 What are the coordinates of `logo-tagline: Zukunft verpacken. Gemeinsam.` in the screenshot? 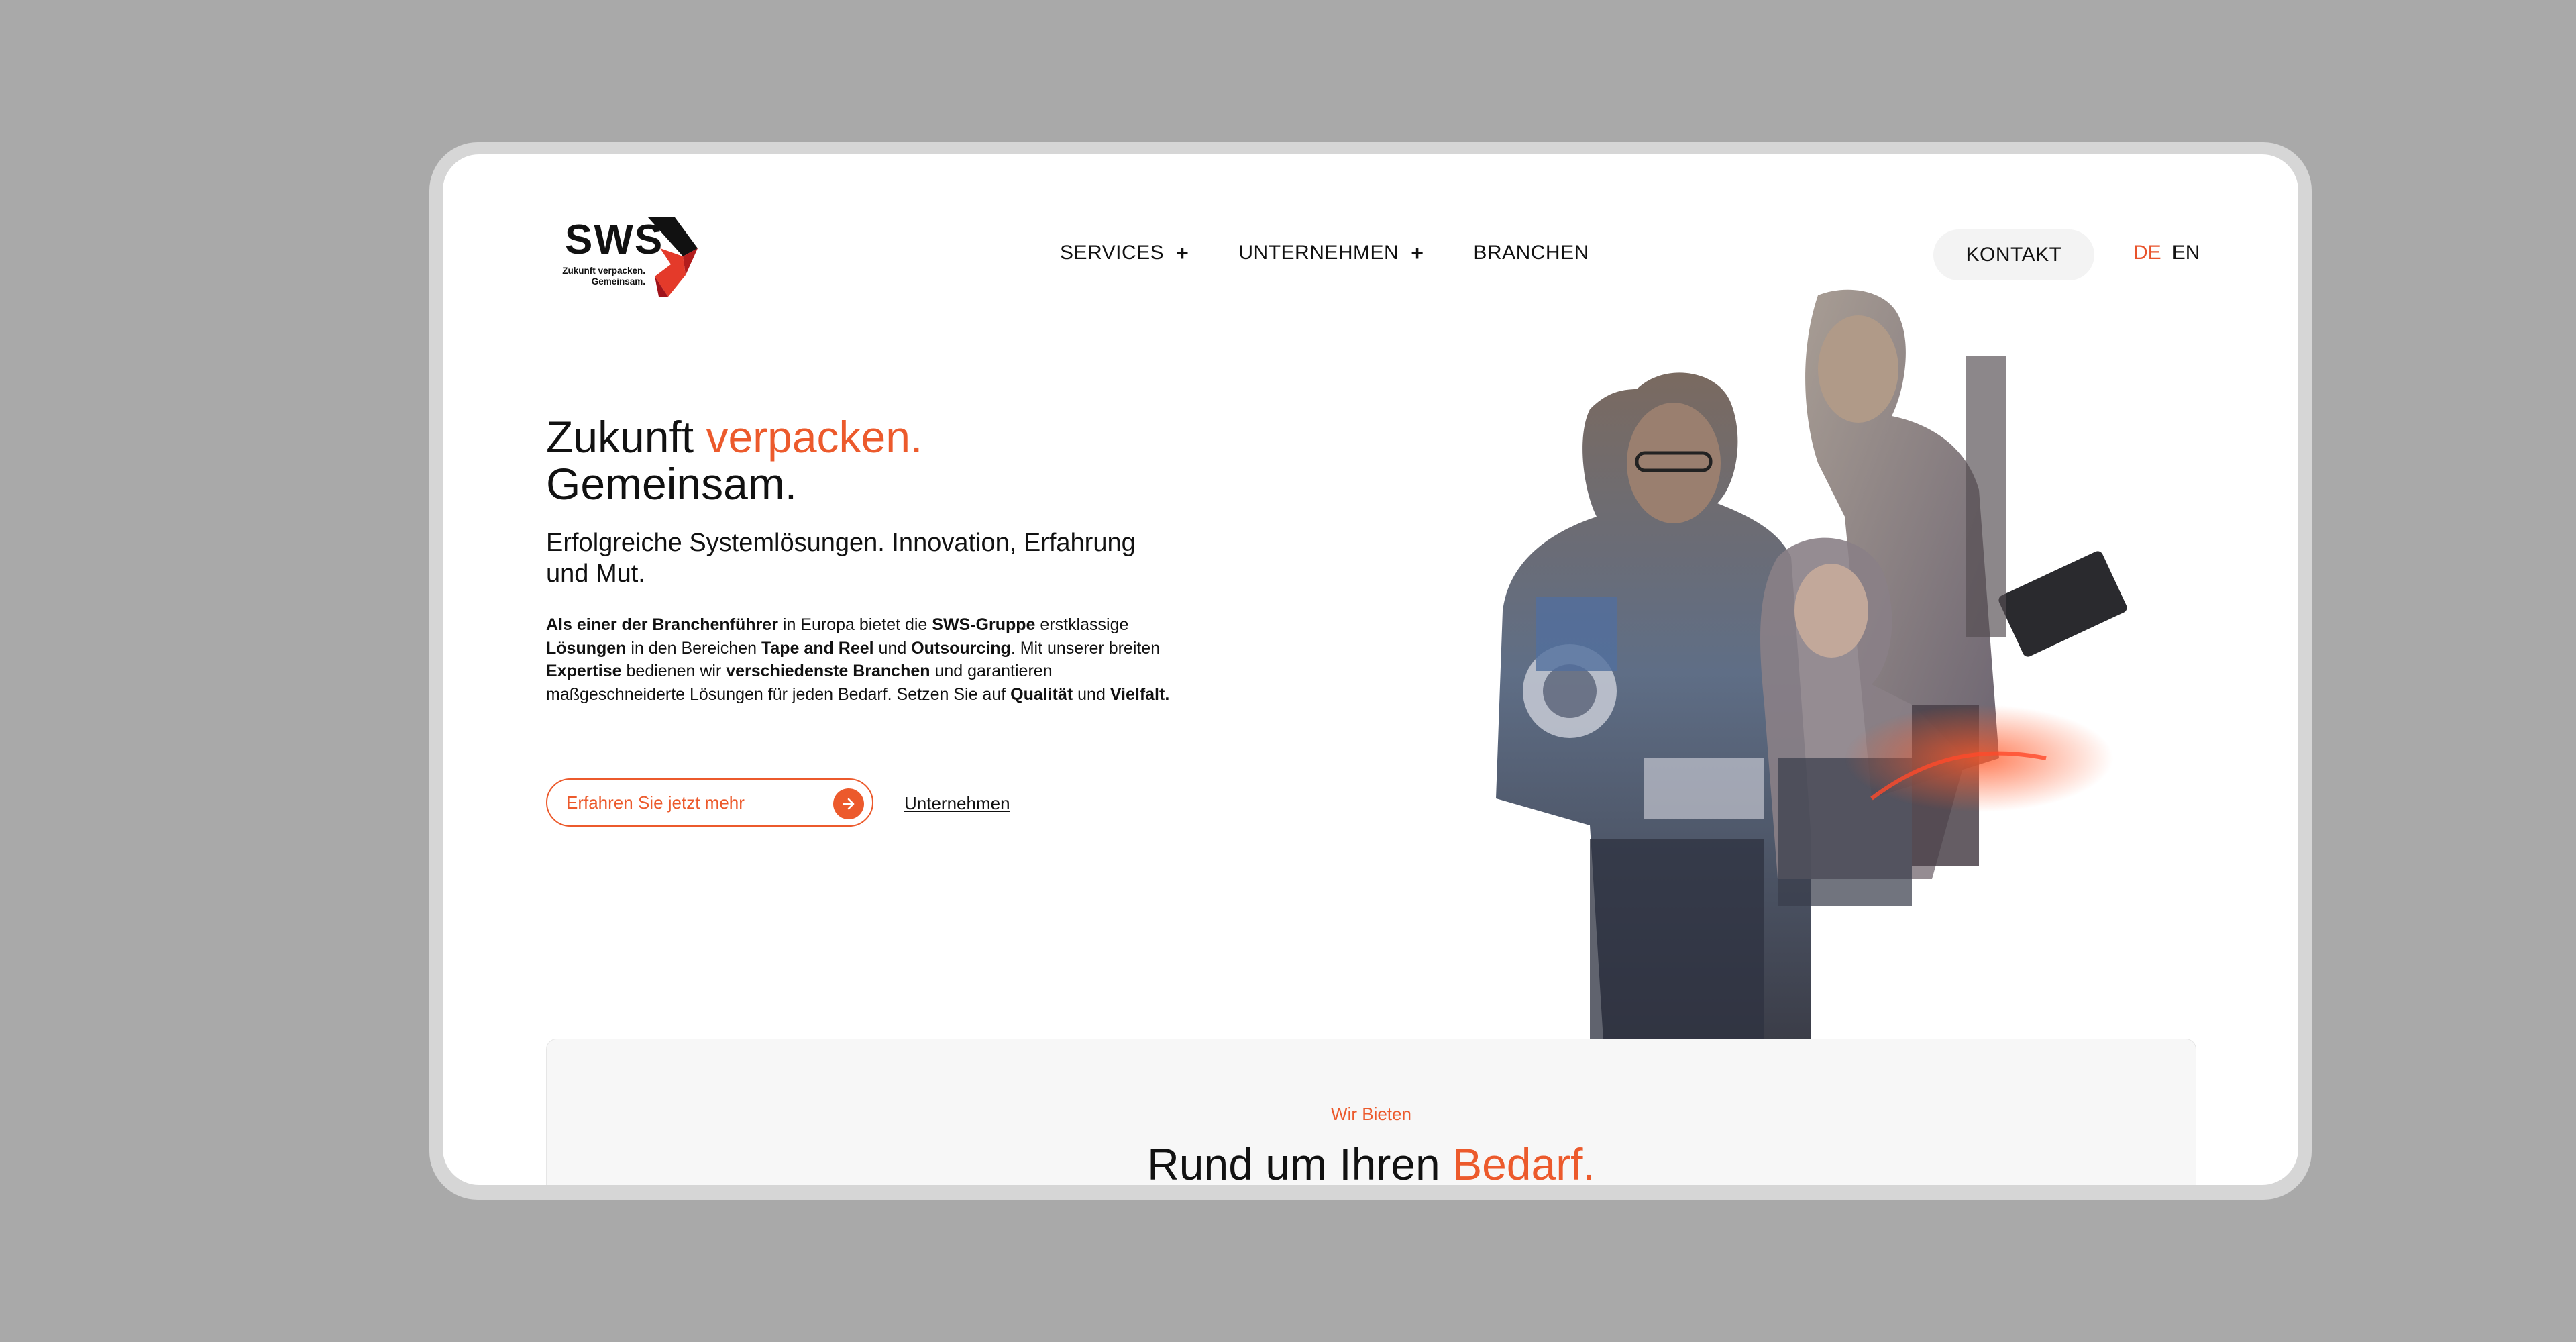 It's located at (595, 276).